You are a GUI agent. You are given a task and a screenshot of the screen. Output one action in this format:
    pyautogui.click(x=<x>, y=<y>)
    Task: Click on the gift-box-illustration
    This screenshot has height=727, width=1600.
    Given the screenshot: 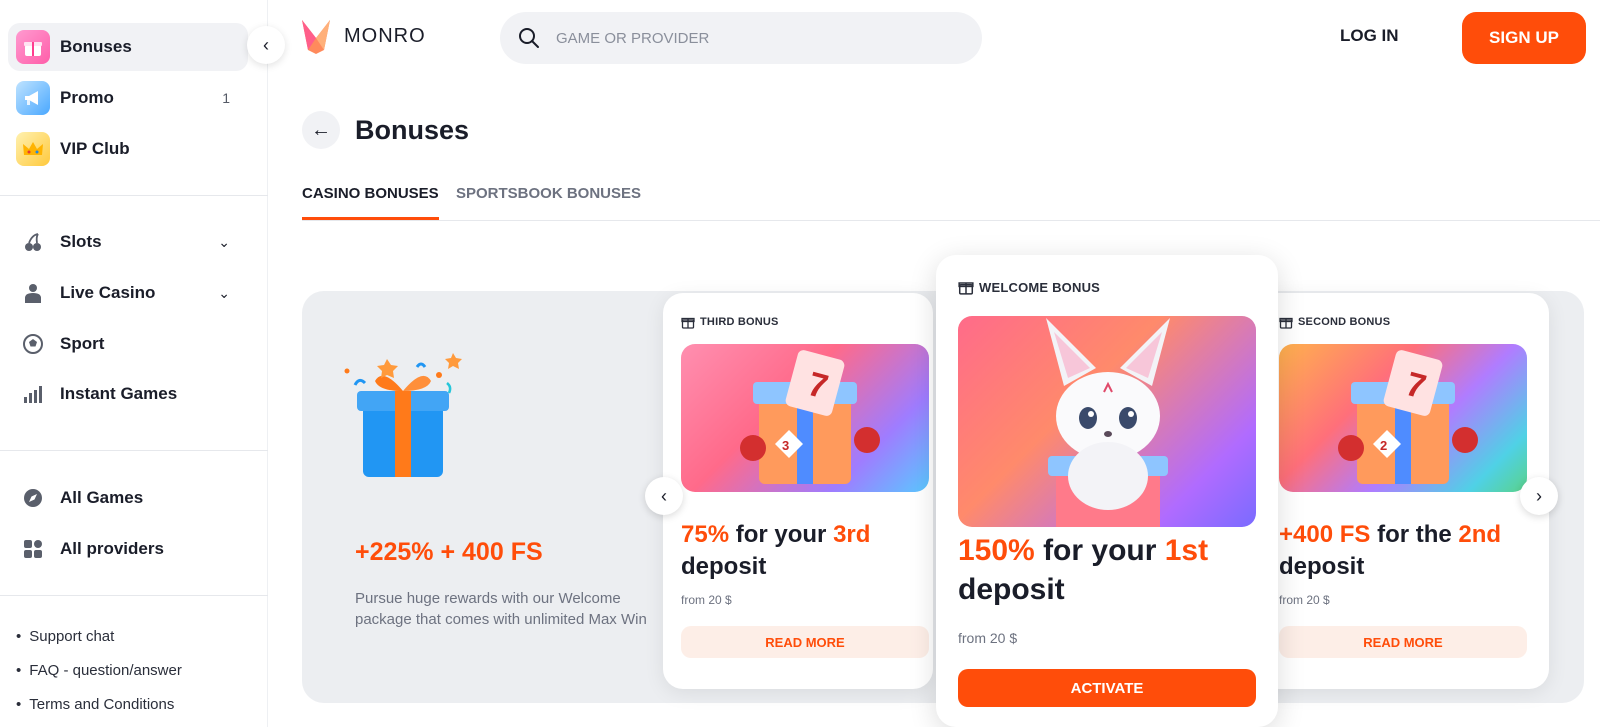 What is the action you would take?
    pyautogui.click(x=403, y=415)
    